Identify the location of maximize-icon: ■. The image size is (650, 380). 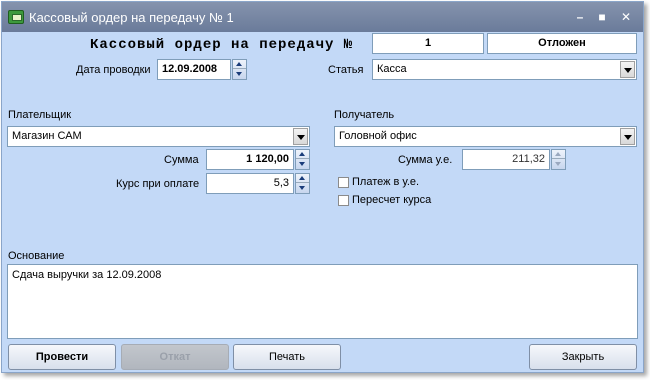
(602, 17).